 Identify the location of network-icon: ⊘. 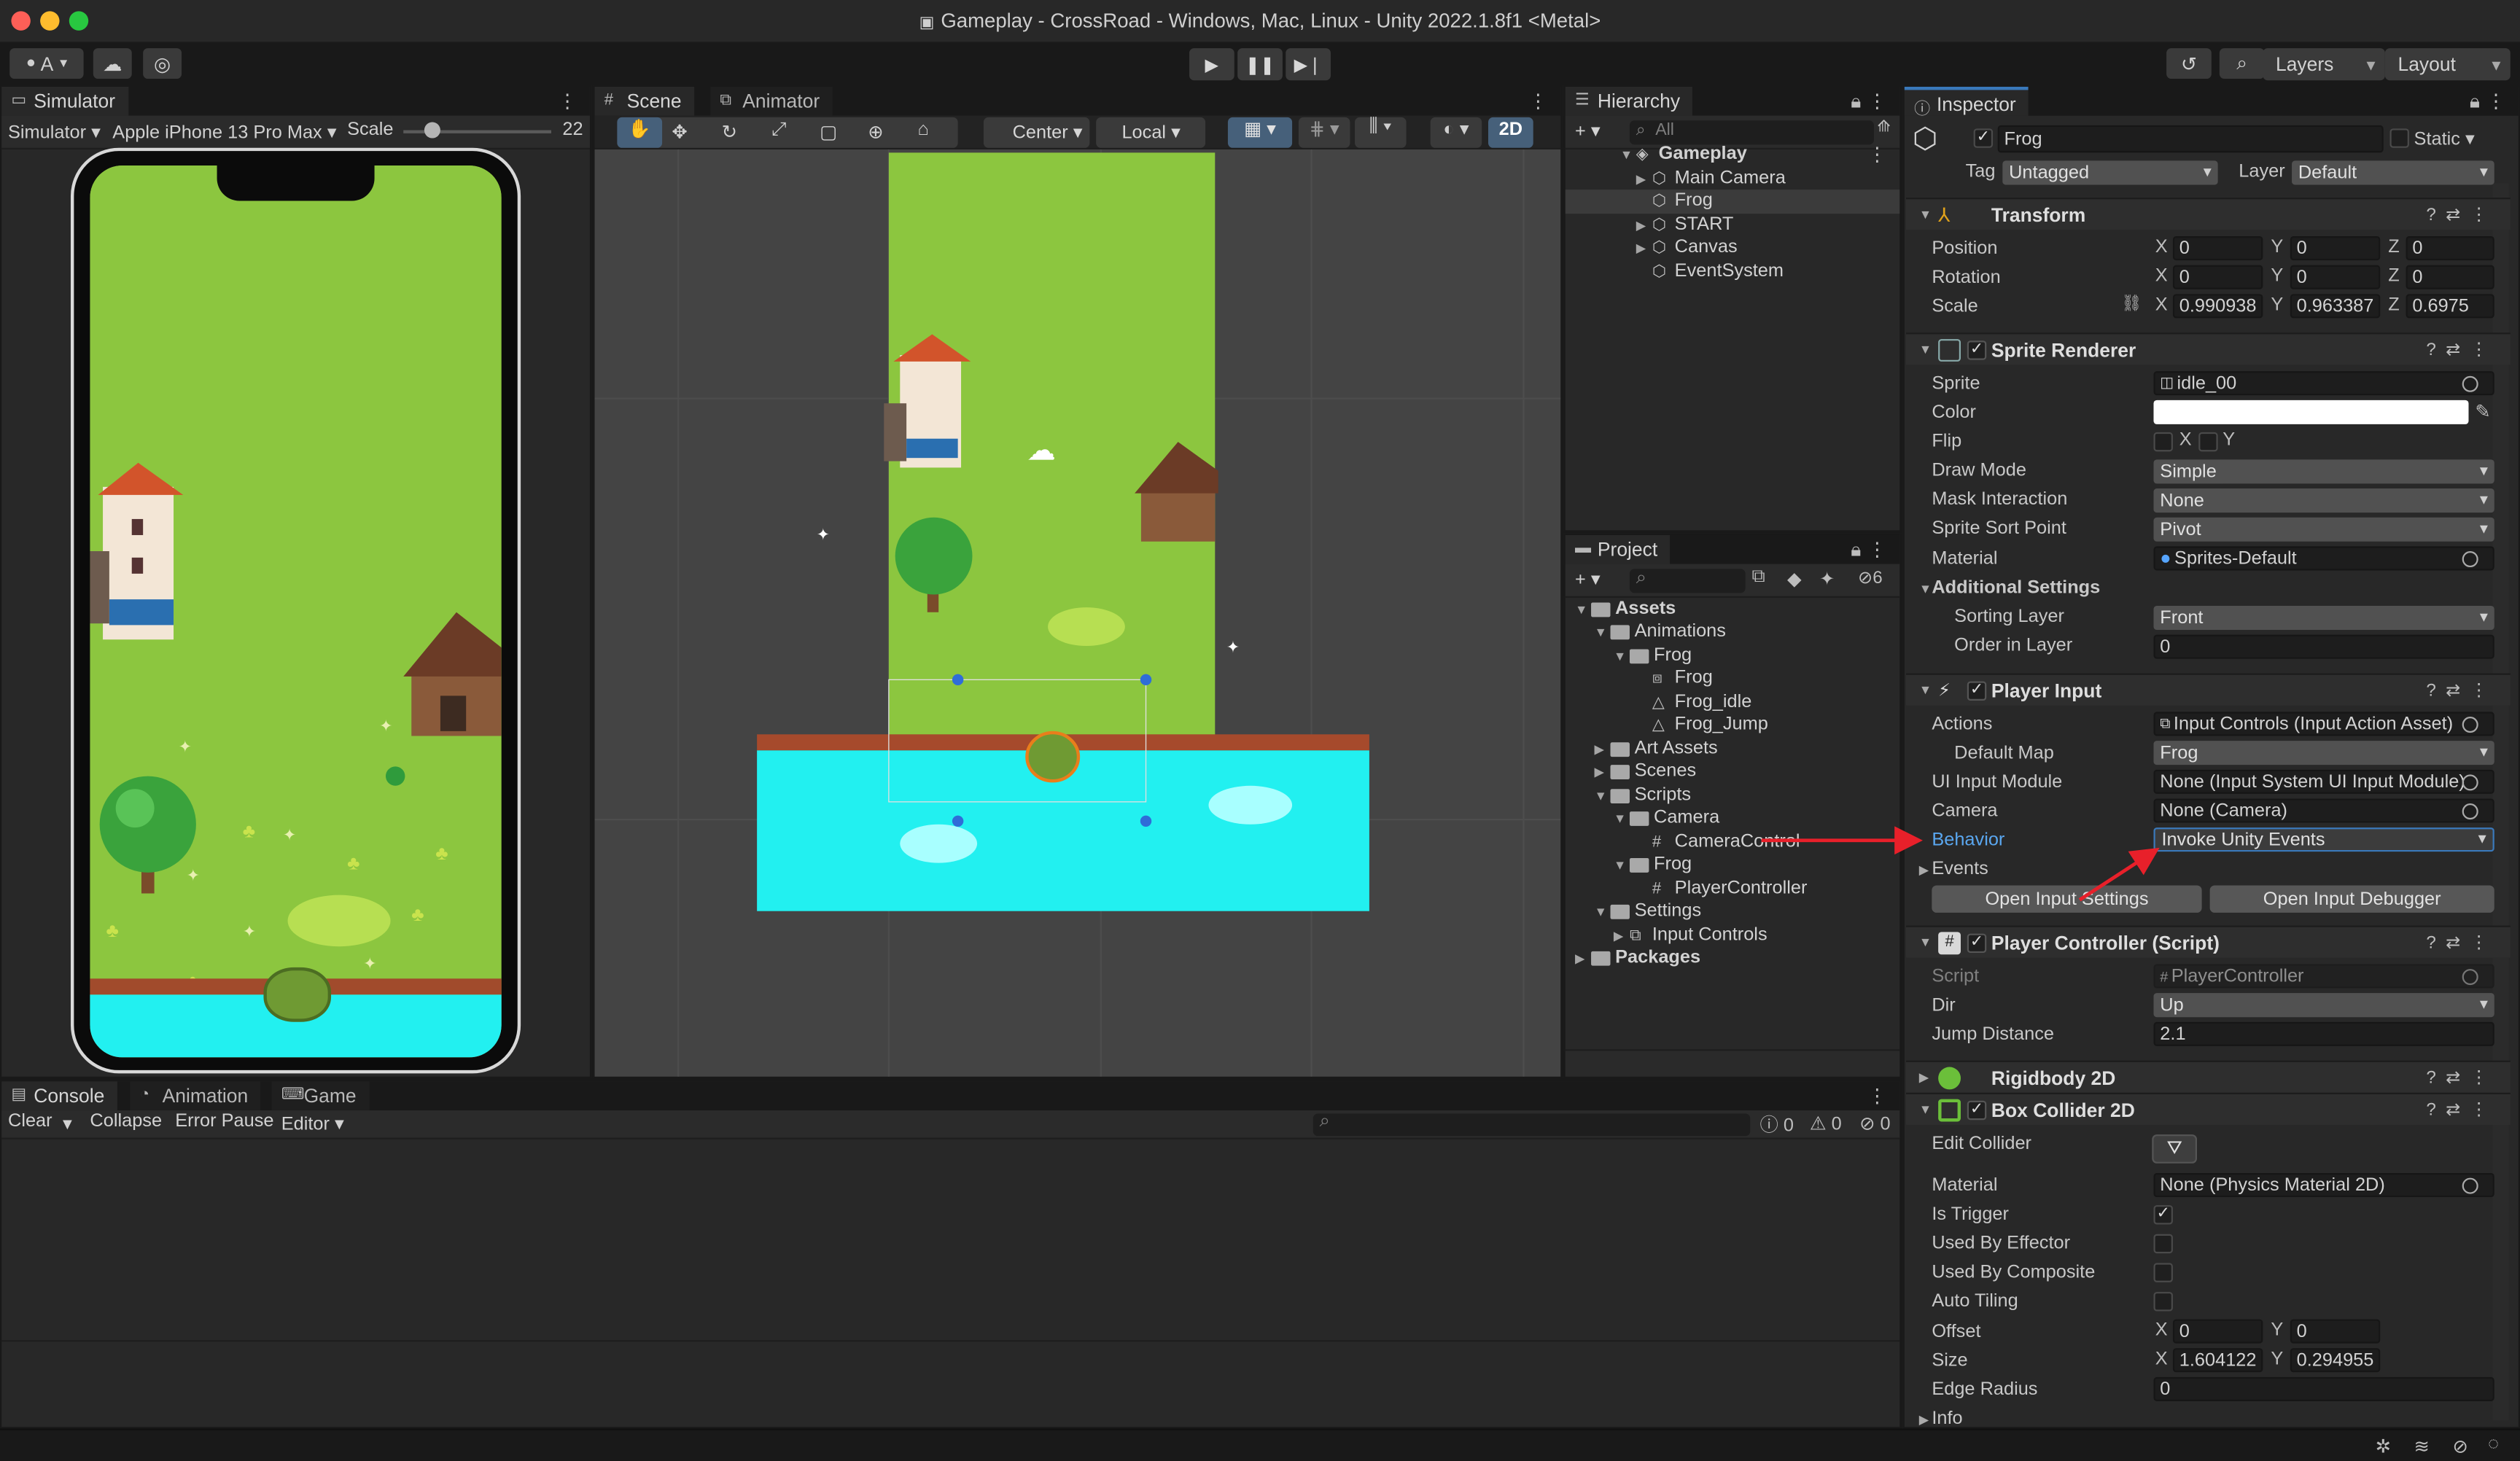
(2460, 1446).